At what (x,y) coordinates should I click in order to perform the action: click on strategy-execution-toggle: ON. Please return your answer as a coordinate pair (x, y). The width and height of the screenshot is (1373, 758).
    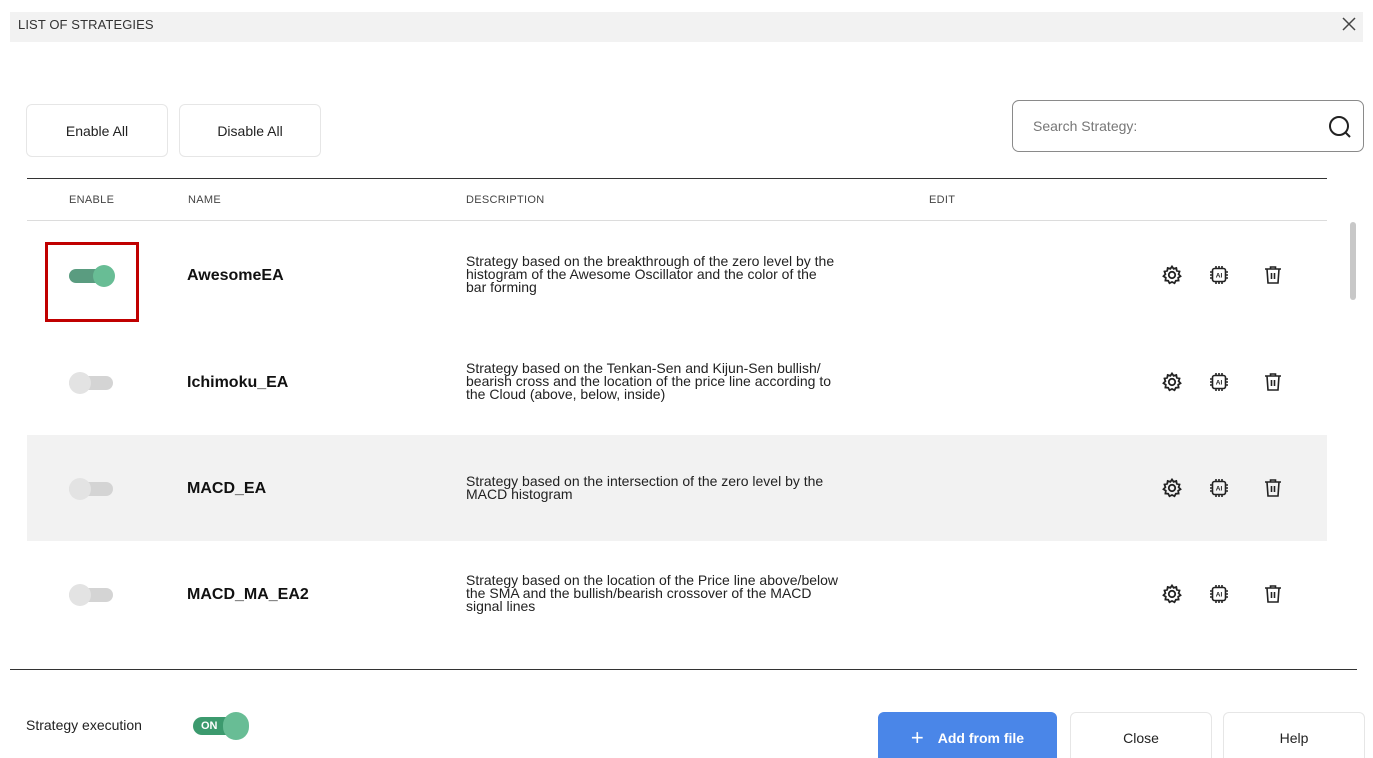
    Looking at the image, I should click on (223, 726).